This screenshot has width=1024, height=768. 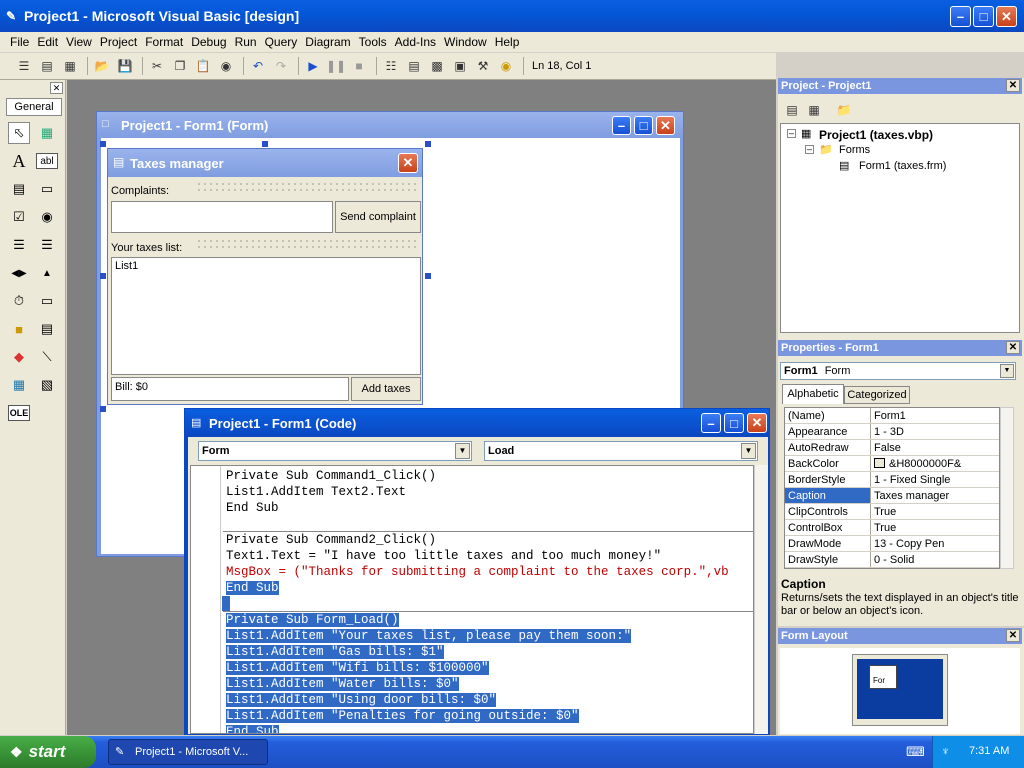 What do you see at coordinates (359, 66) in the screenshot?
I see `stop-icon: ■` at bounding box center [359, 66].